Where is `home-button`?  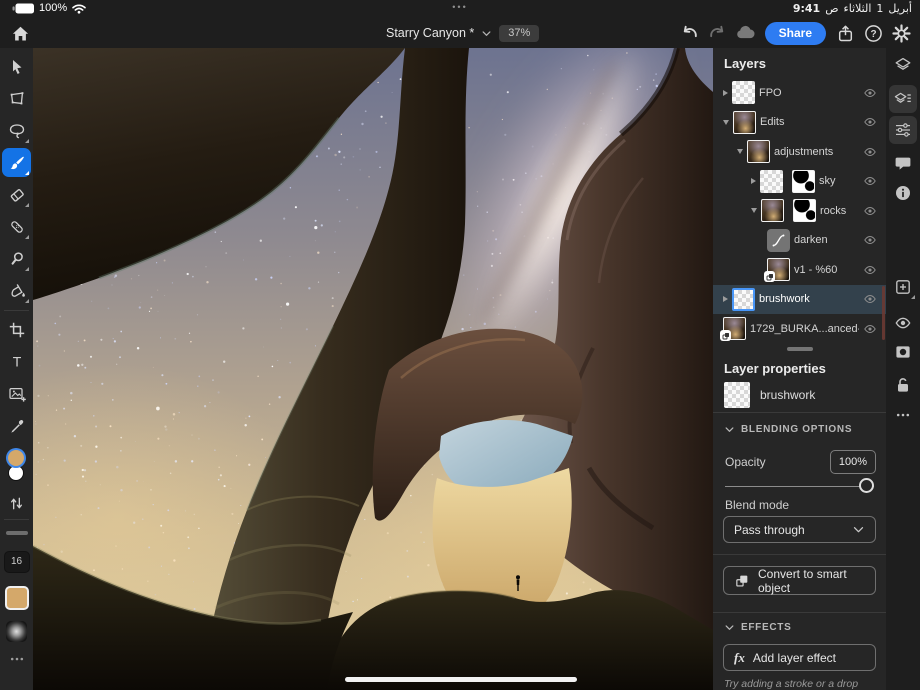
home-button is located at coordinates (20, 33).